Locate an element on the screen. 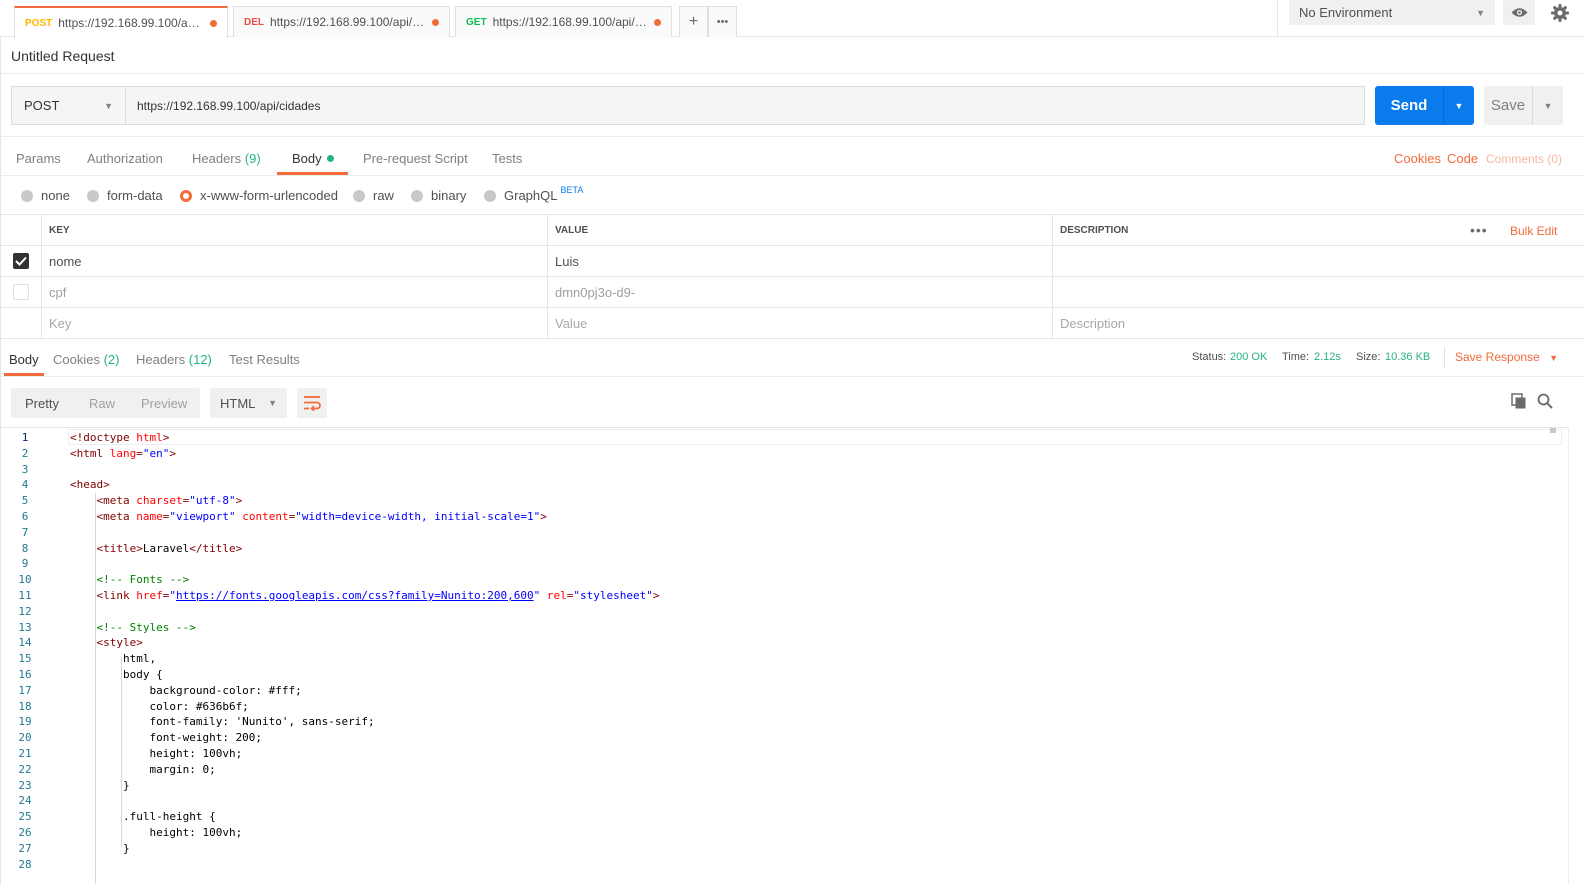 The width and height of the screenshot is (1584, 884). tab-authorization: Authorization is located at coordinates (125, 158).